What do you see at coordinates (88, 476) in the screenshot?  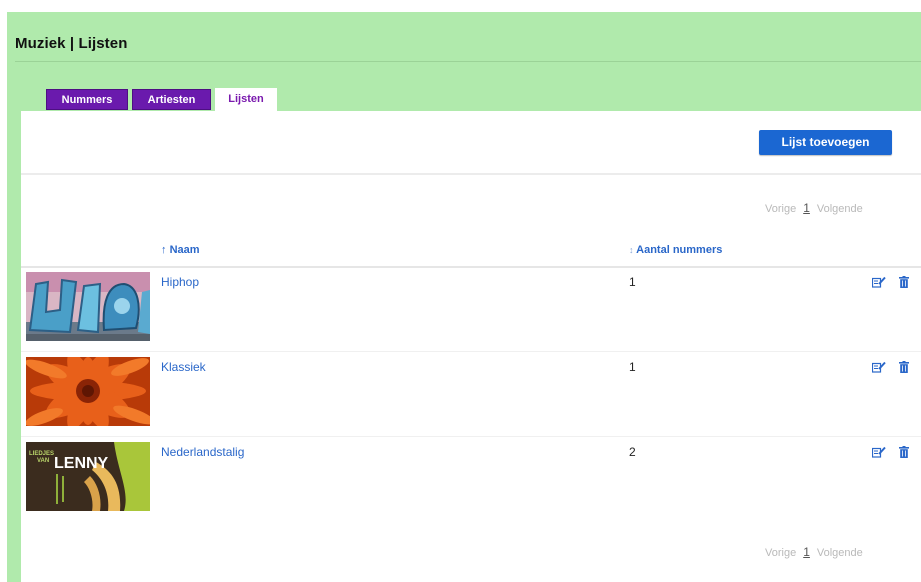 I see `lenny-album-cover-image: LIEDJES VAN LENNY` at bounding box center [88, 476].